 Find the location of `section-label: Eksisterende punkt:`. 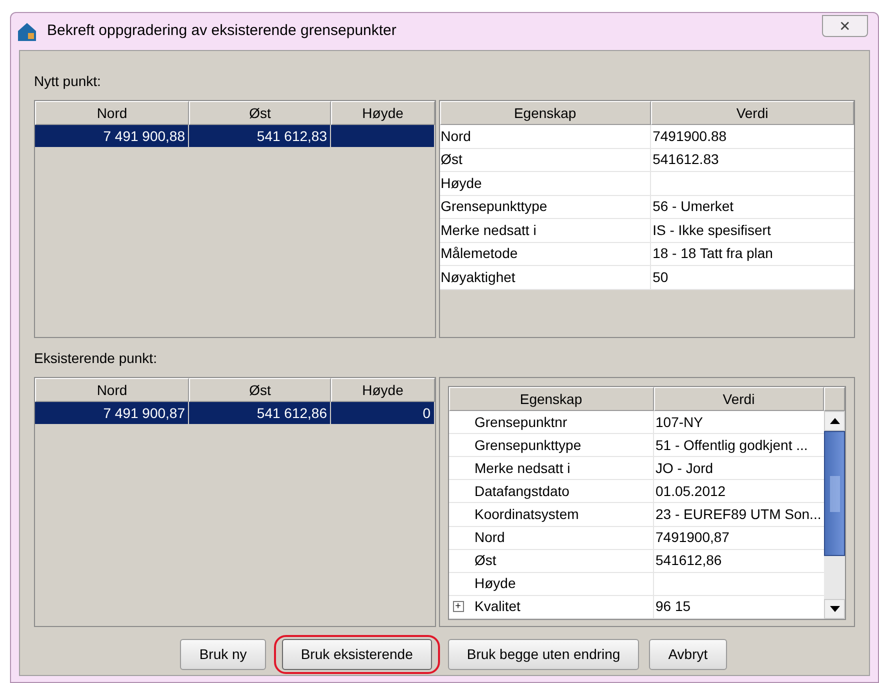

section-label: Eksisterende punkt: is located at coordinates (96, 358).